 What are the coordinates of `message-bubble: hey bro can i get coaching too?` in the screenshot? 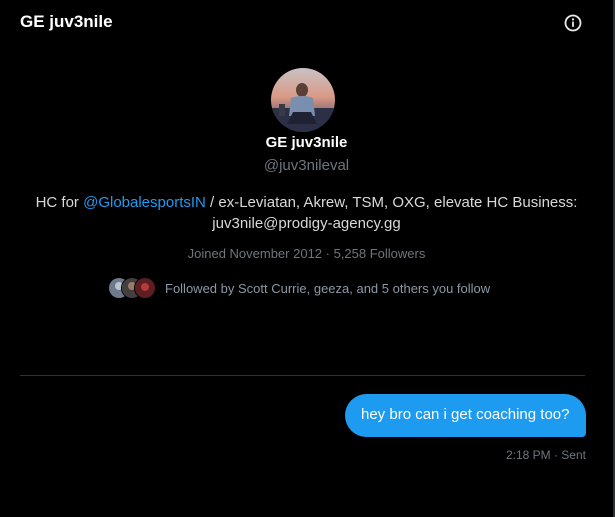 It's located at (465, 415).